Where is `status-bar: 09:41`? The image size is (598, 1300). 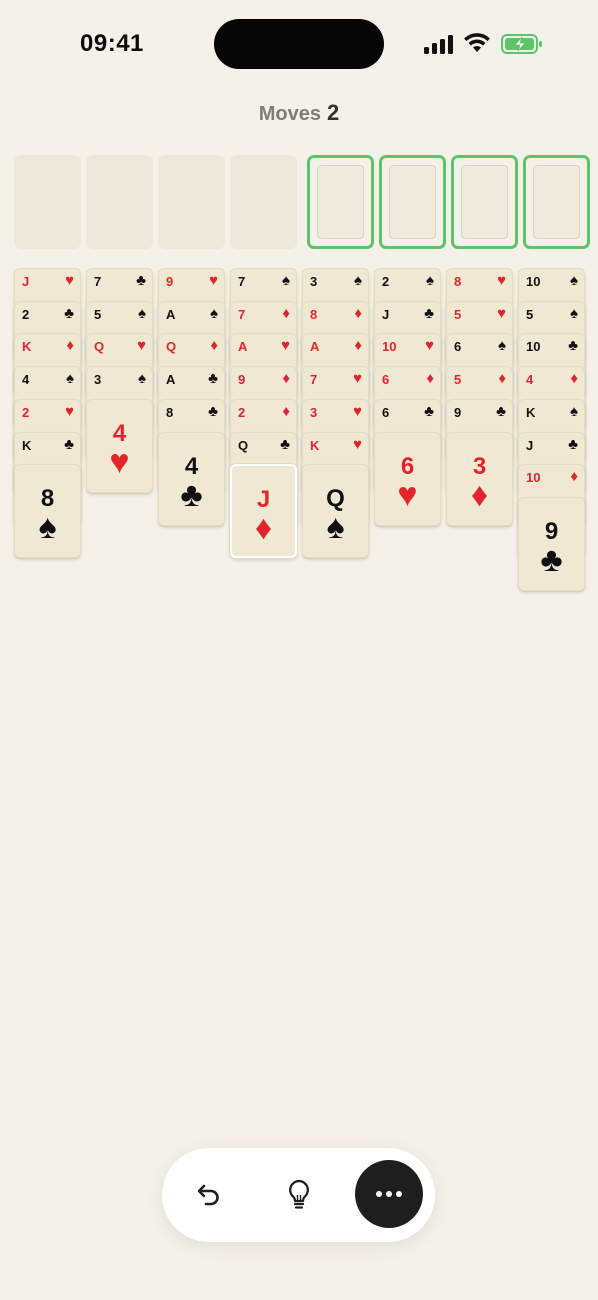
status-bar: 09:41 is located at coordinates (299, 45).